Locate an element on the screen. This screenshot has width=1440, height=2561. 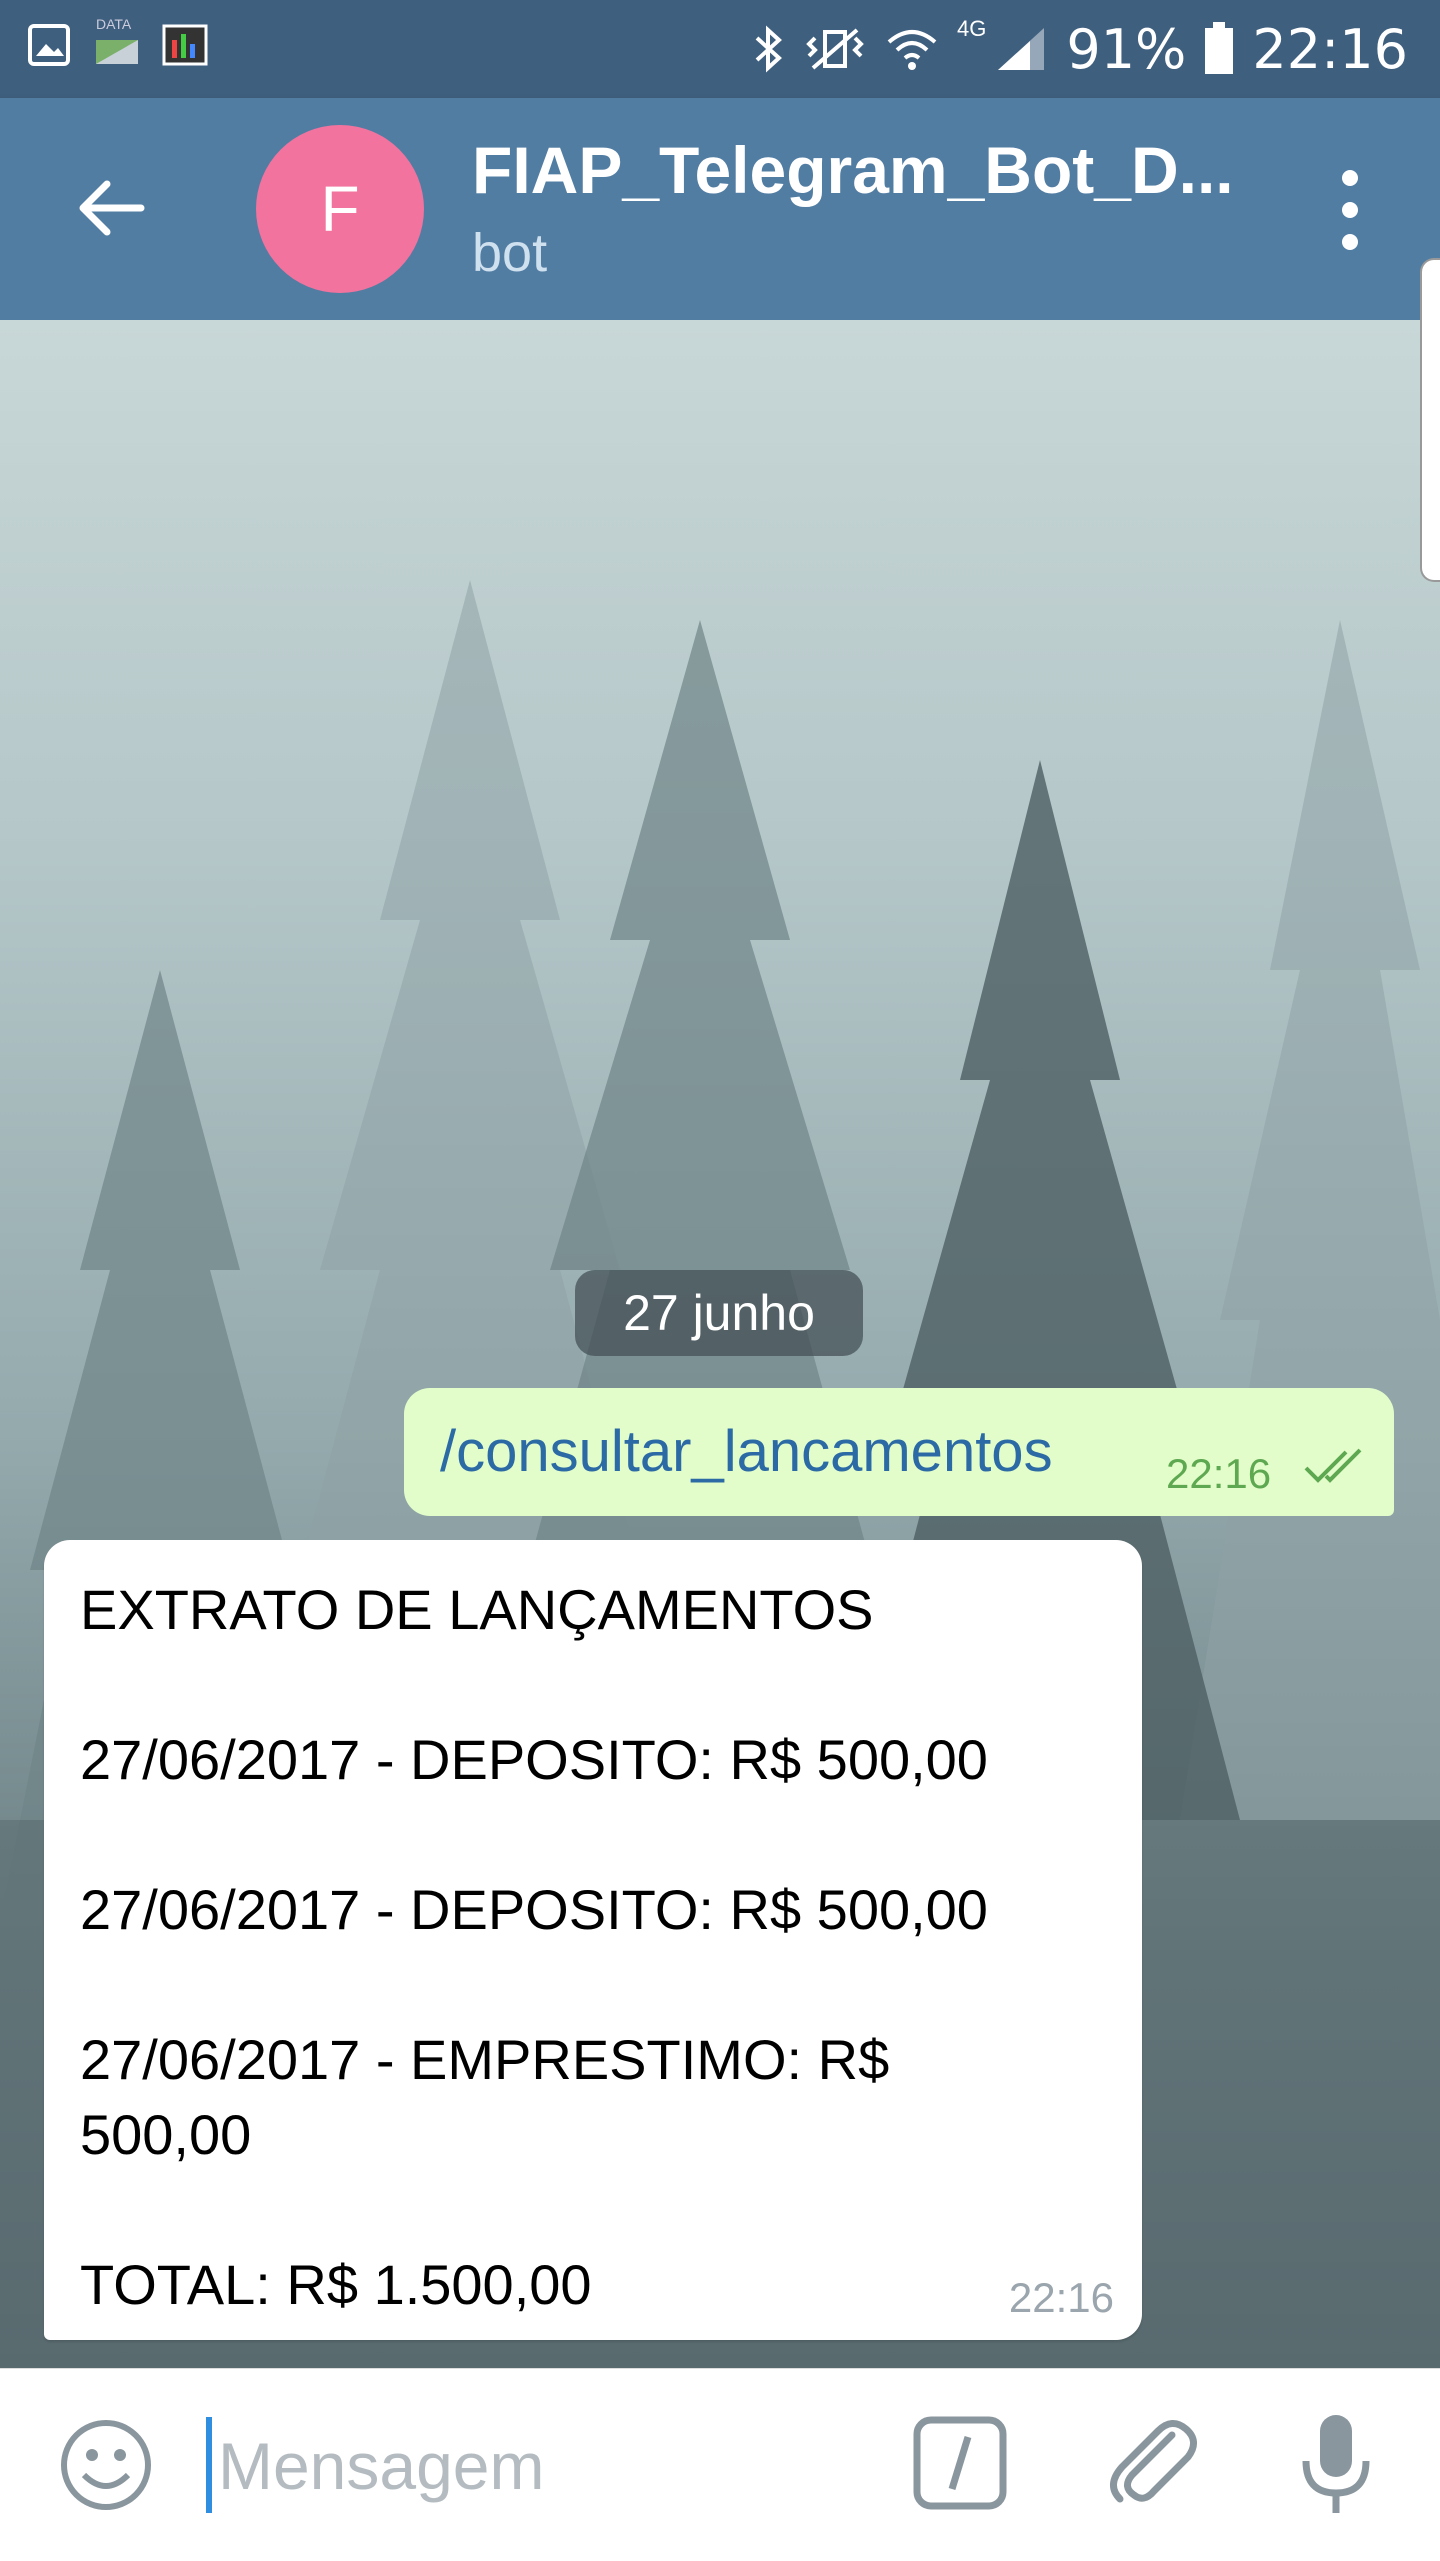
wifi-icon is located at coordinates (912, 50).